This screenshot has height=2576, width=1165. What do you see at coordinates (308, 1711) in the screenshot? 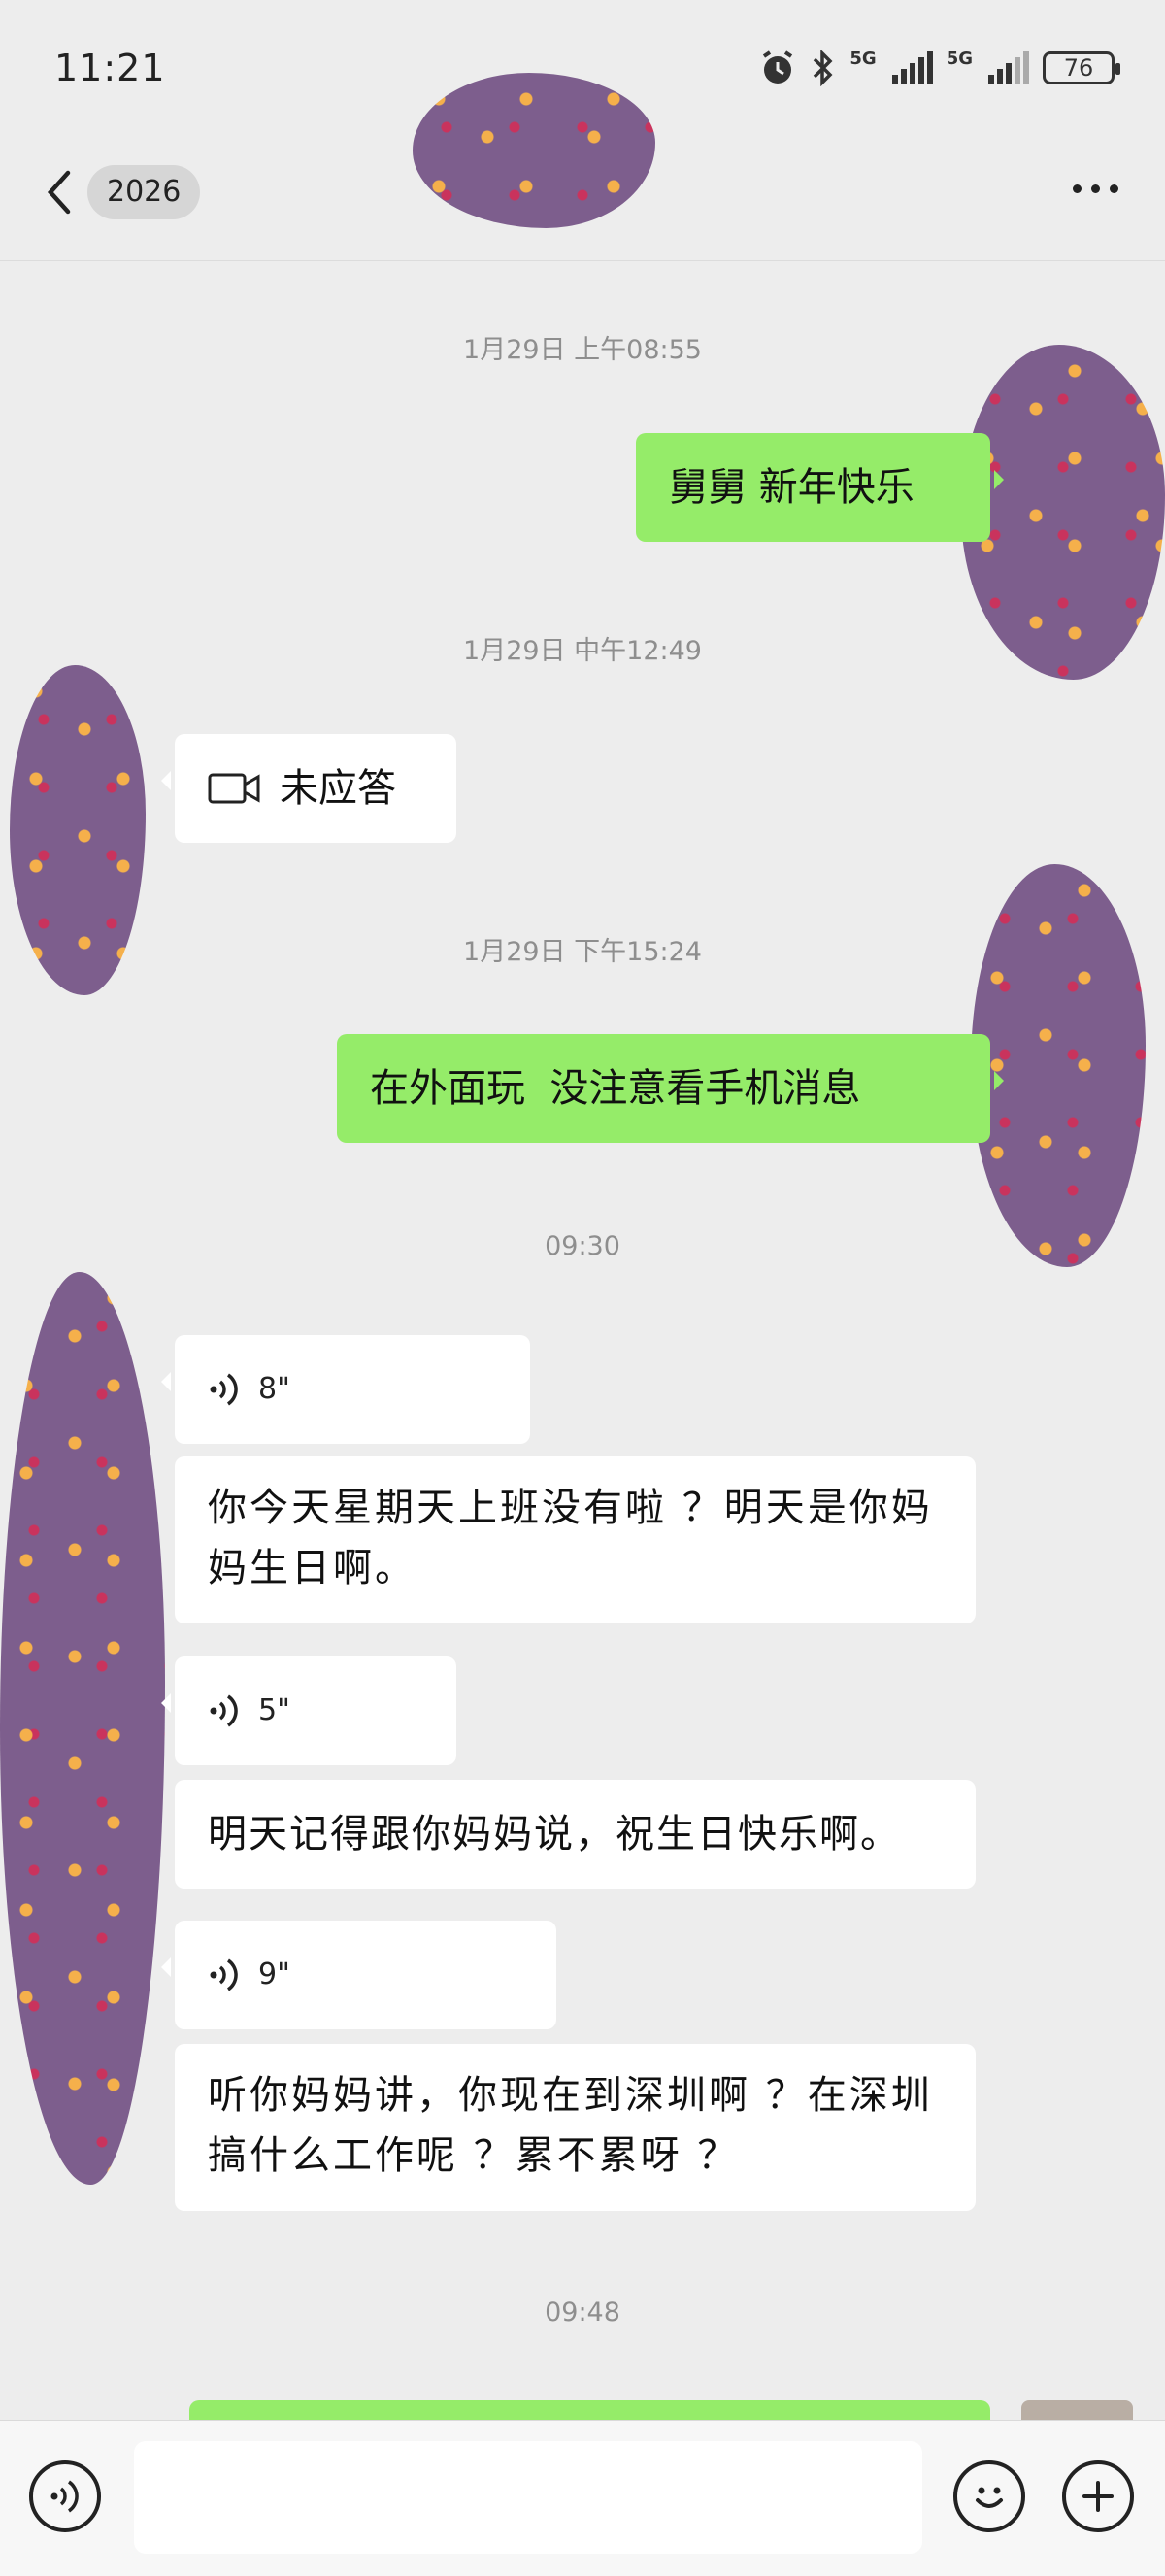
I see `voice-message-bubble: 5"` at bounding box center [308, 1711].